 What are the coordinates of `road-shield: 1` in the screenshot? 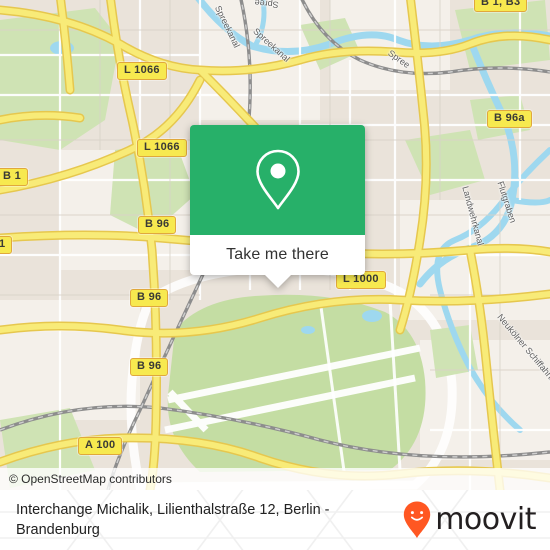 It's located at (6, 245).